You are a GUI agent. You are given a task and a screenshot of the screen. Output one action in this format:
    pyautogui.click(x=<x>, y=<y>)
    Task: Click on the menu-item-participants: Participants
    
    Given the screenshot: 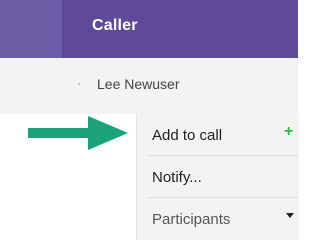 What is the action you would take?
    pyautogui.click(x=225, y=220)
    